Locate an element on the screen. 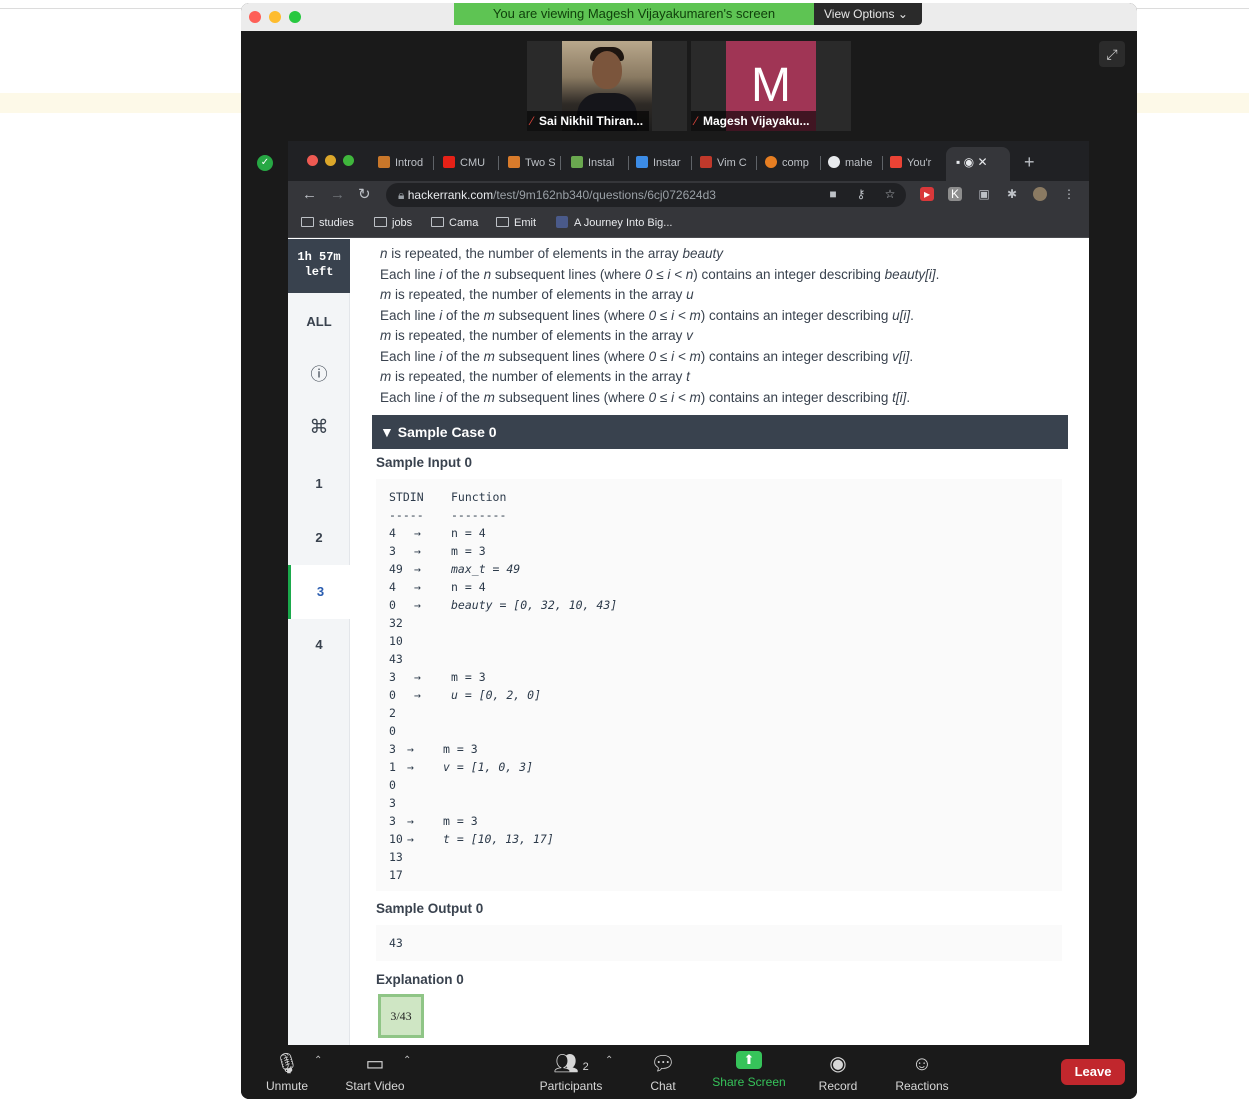 The width and height of the screenshot is (1249, 1102). sample-output-value: 43 is located at coordinates (396, 943).